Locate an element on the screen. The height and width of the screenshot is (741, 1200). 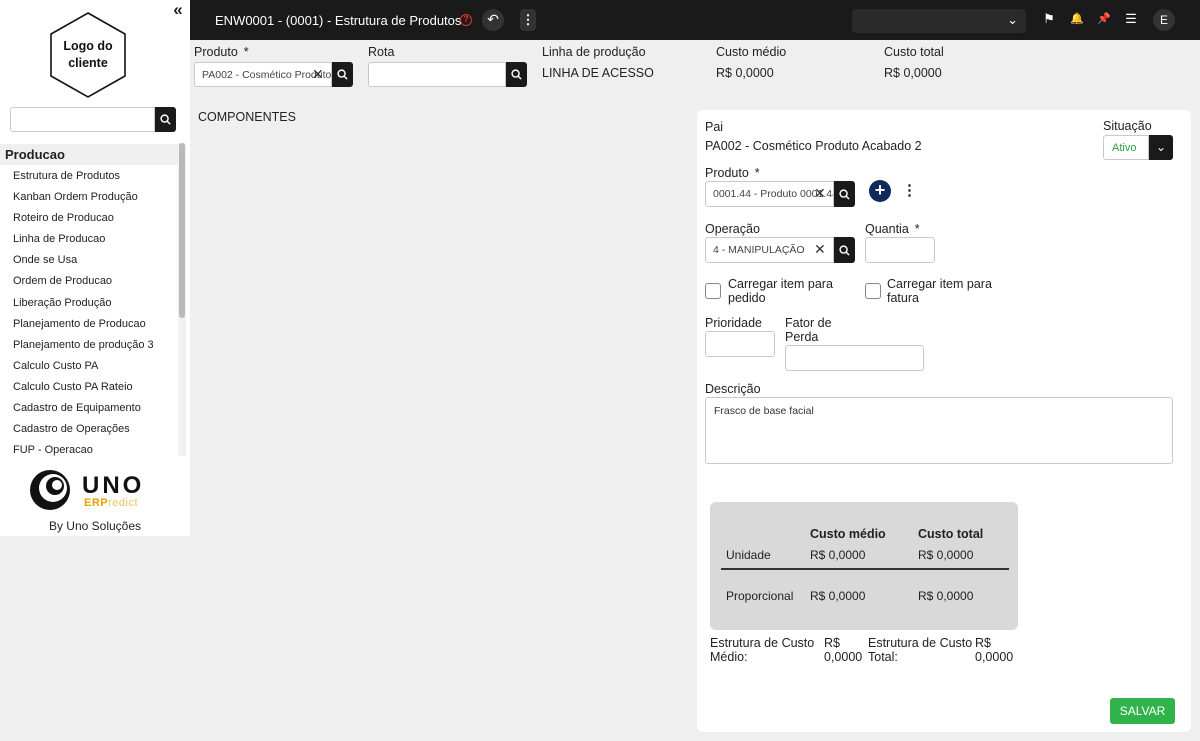
rota-input is located at coordinates (437, 74).